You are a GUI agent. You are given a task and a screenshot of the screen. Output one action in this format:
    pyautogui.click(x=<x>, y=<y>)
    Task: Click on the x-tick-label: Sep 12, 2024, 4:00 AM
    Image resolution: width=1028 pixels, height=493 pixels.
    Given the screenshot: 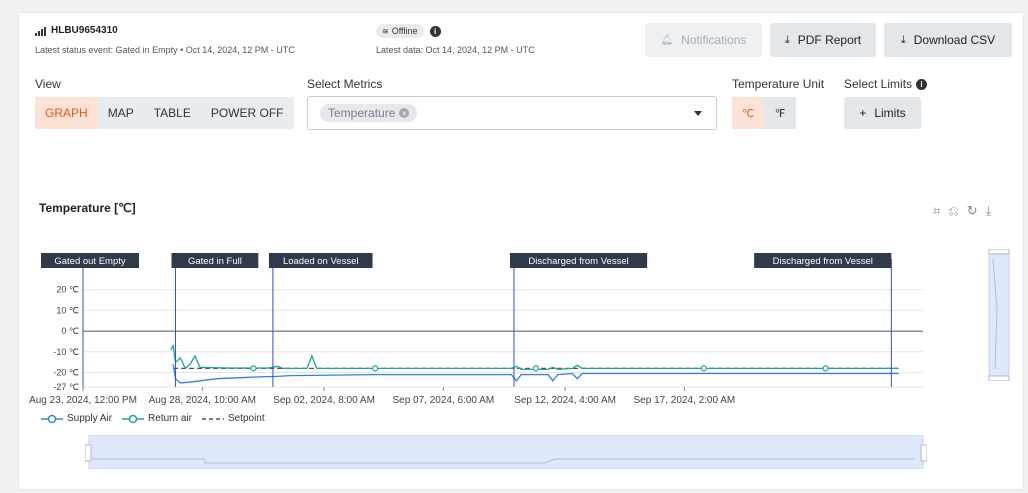 What is the action you would take?
    pyautogui.click(x=565, y=400)
    